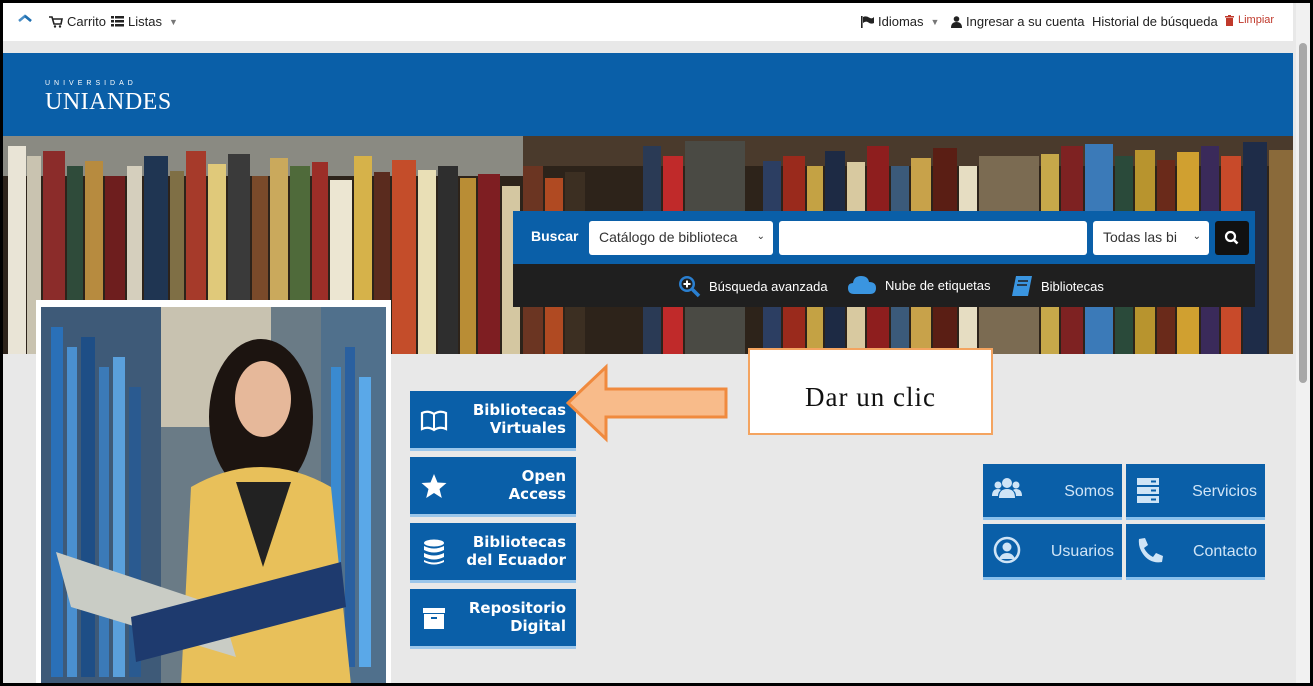 The image size is (1313, 686). I want to click on woman-reading-image, so click(213, 495).